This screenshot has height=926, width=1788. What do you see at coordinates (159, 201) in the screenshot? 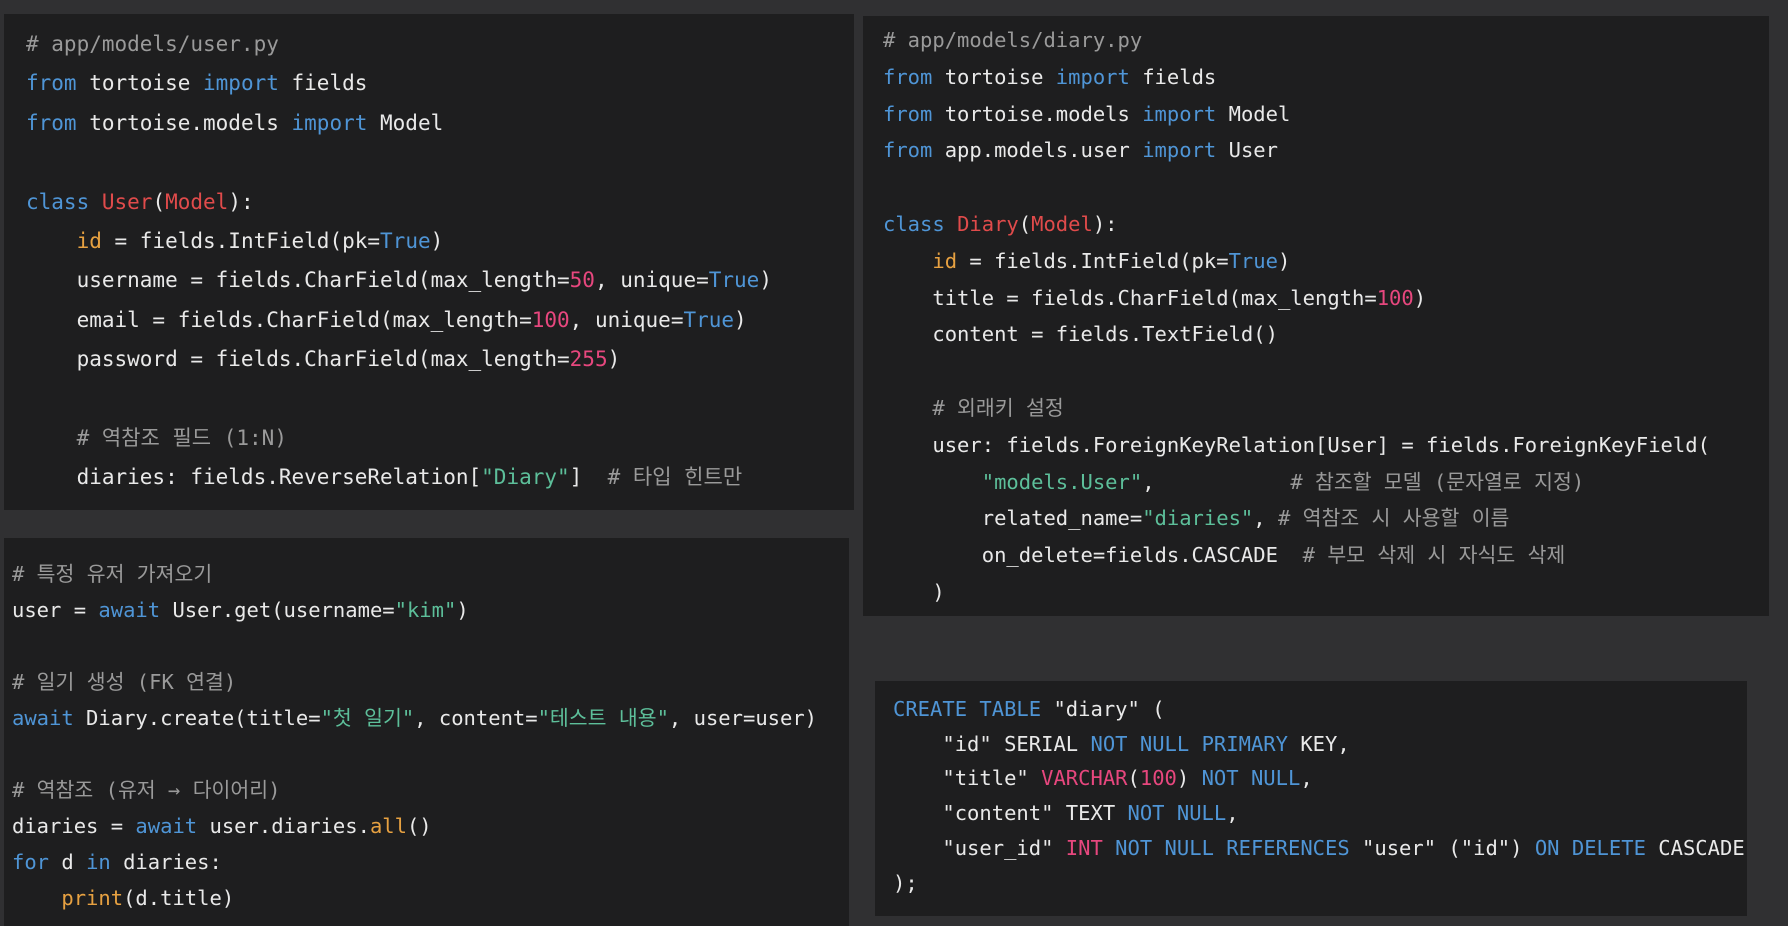
I see `code-token: (` at bounding box center [159, 201].